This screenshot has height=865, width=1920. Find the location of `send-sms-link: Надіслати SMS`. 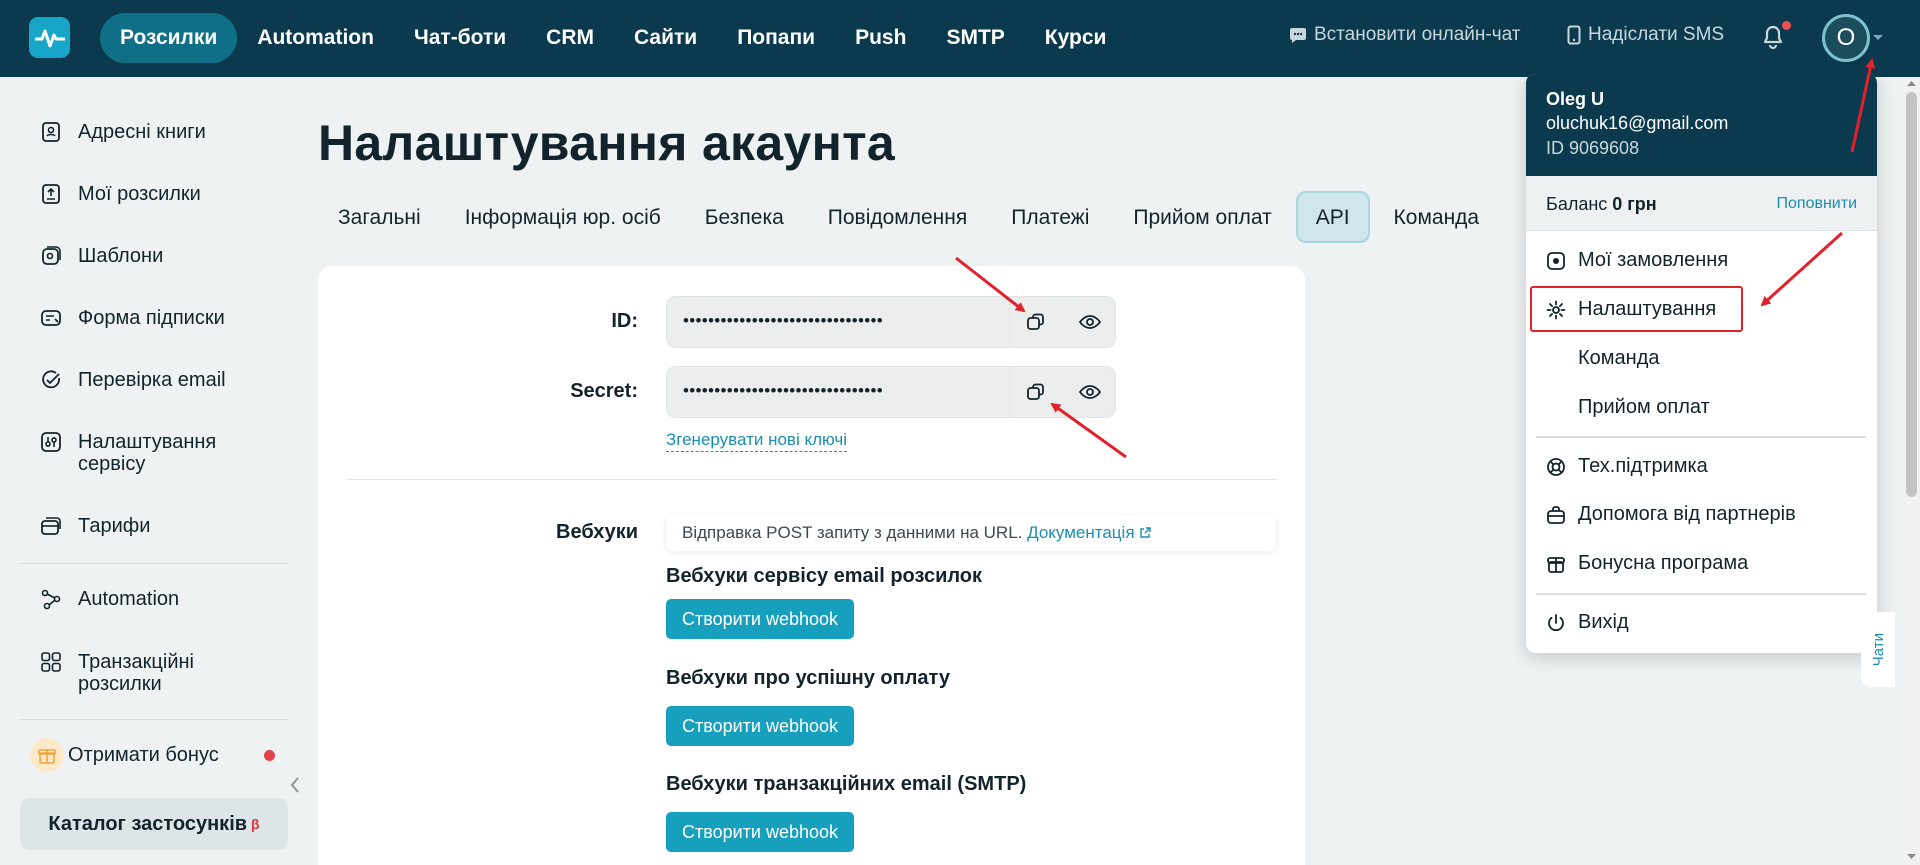

send-sms-link: Надіслати SMS is located at coordinates (1645, 35).